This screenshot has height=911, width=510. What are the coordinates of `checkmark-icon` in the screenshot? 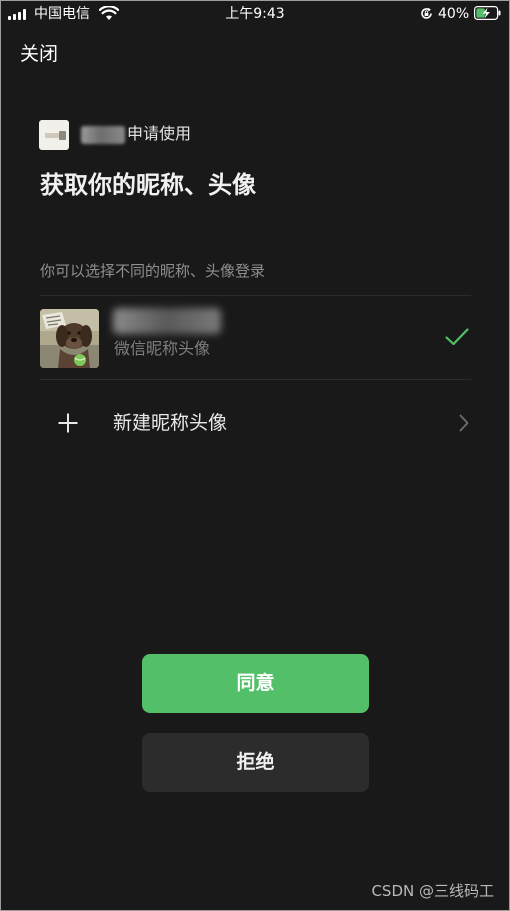 It's located at (457, 337).